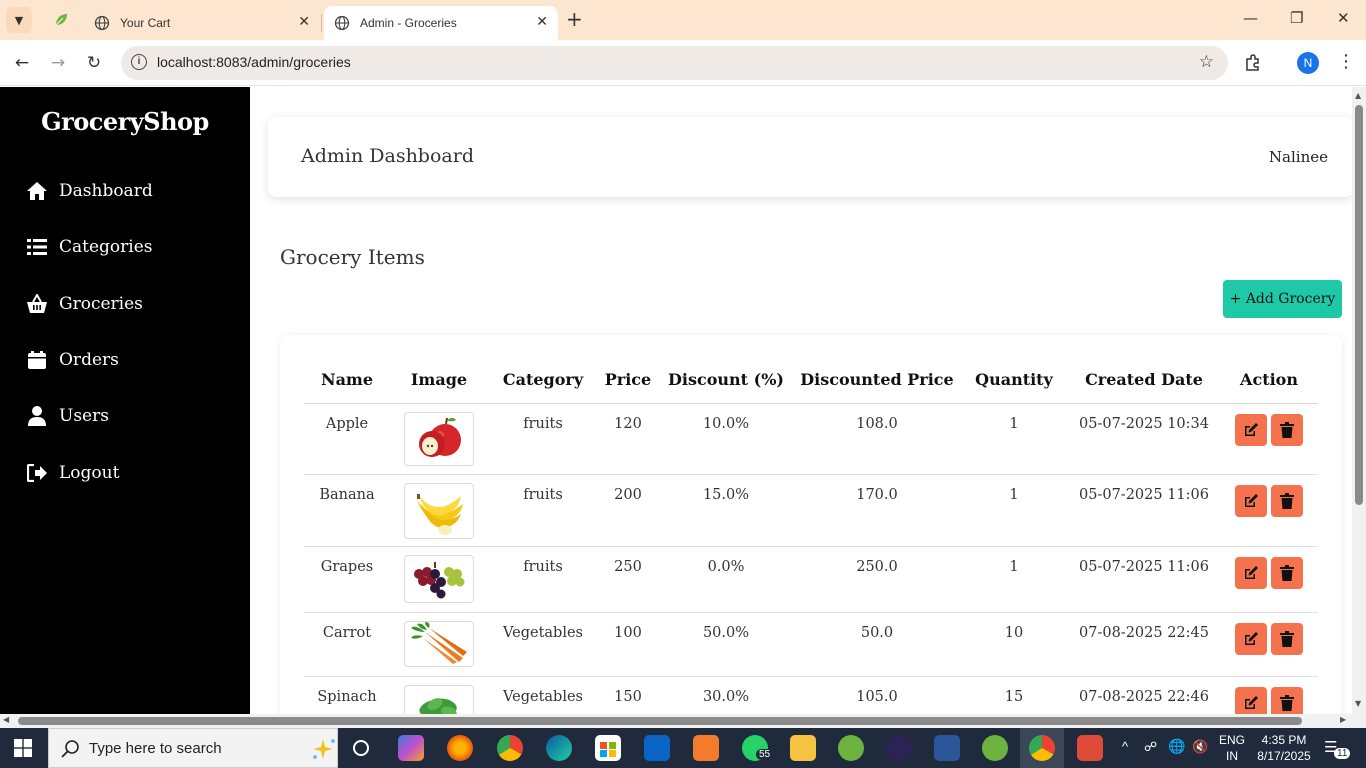  I want to click on extensions-puzzle-icon, so click(1253, 63).